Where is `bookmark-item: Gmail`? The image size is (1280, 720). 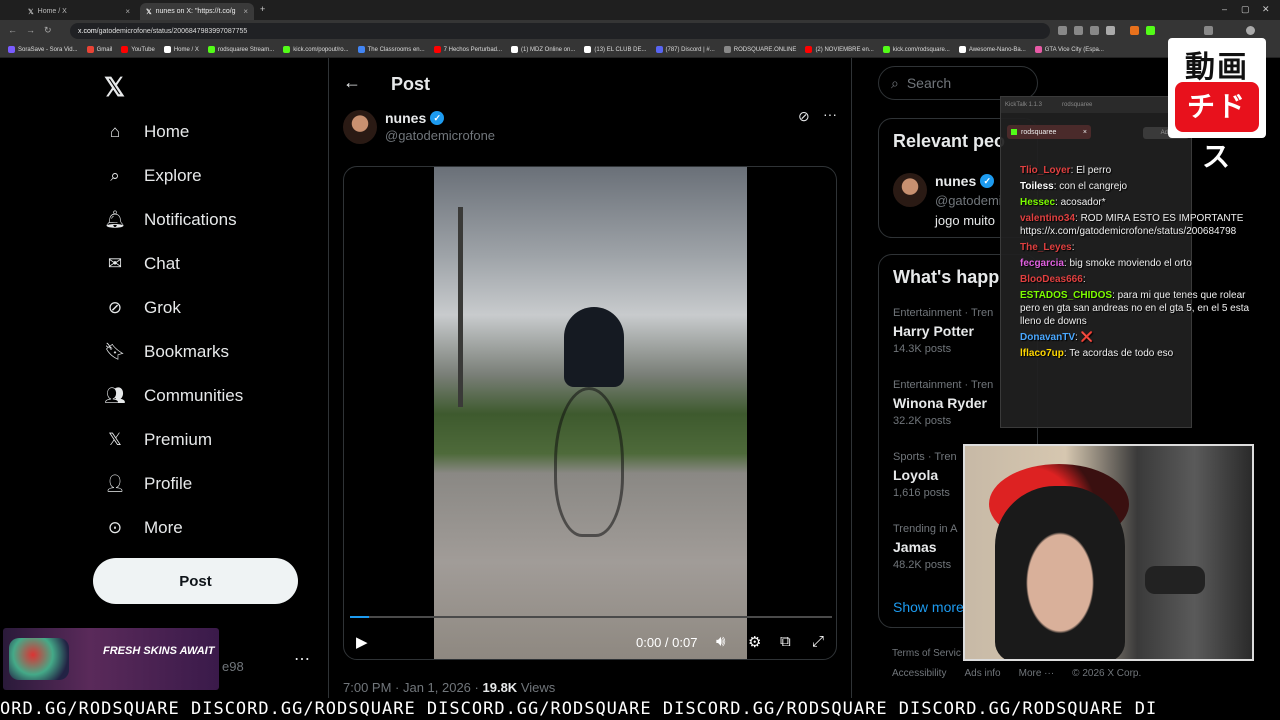
bookmark-item: Gmail is located at coordinates (99, 49).